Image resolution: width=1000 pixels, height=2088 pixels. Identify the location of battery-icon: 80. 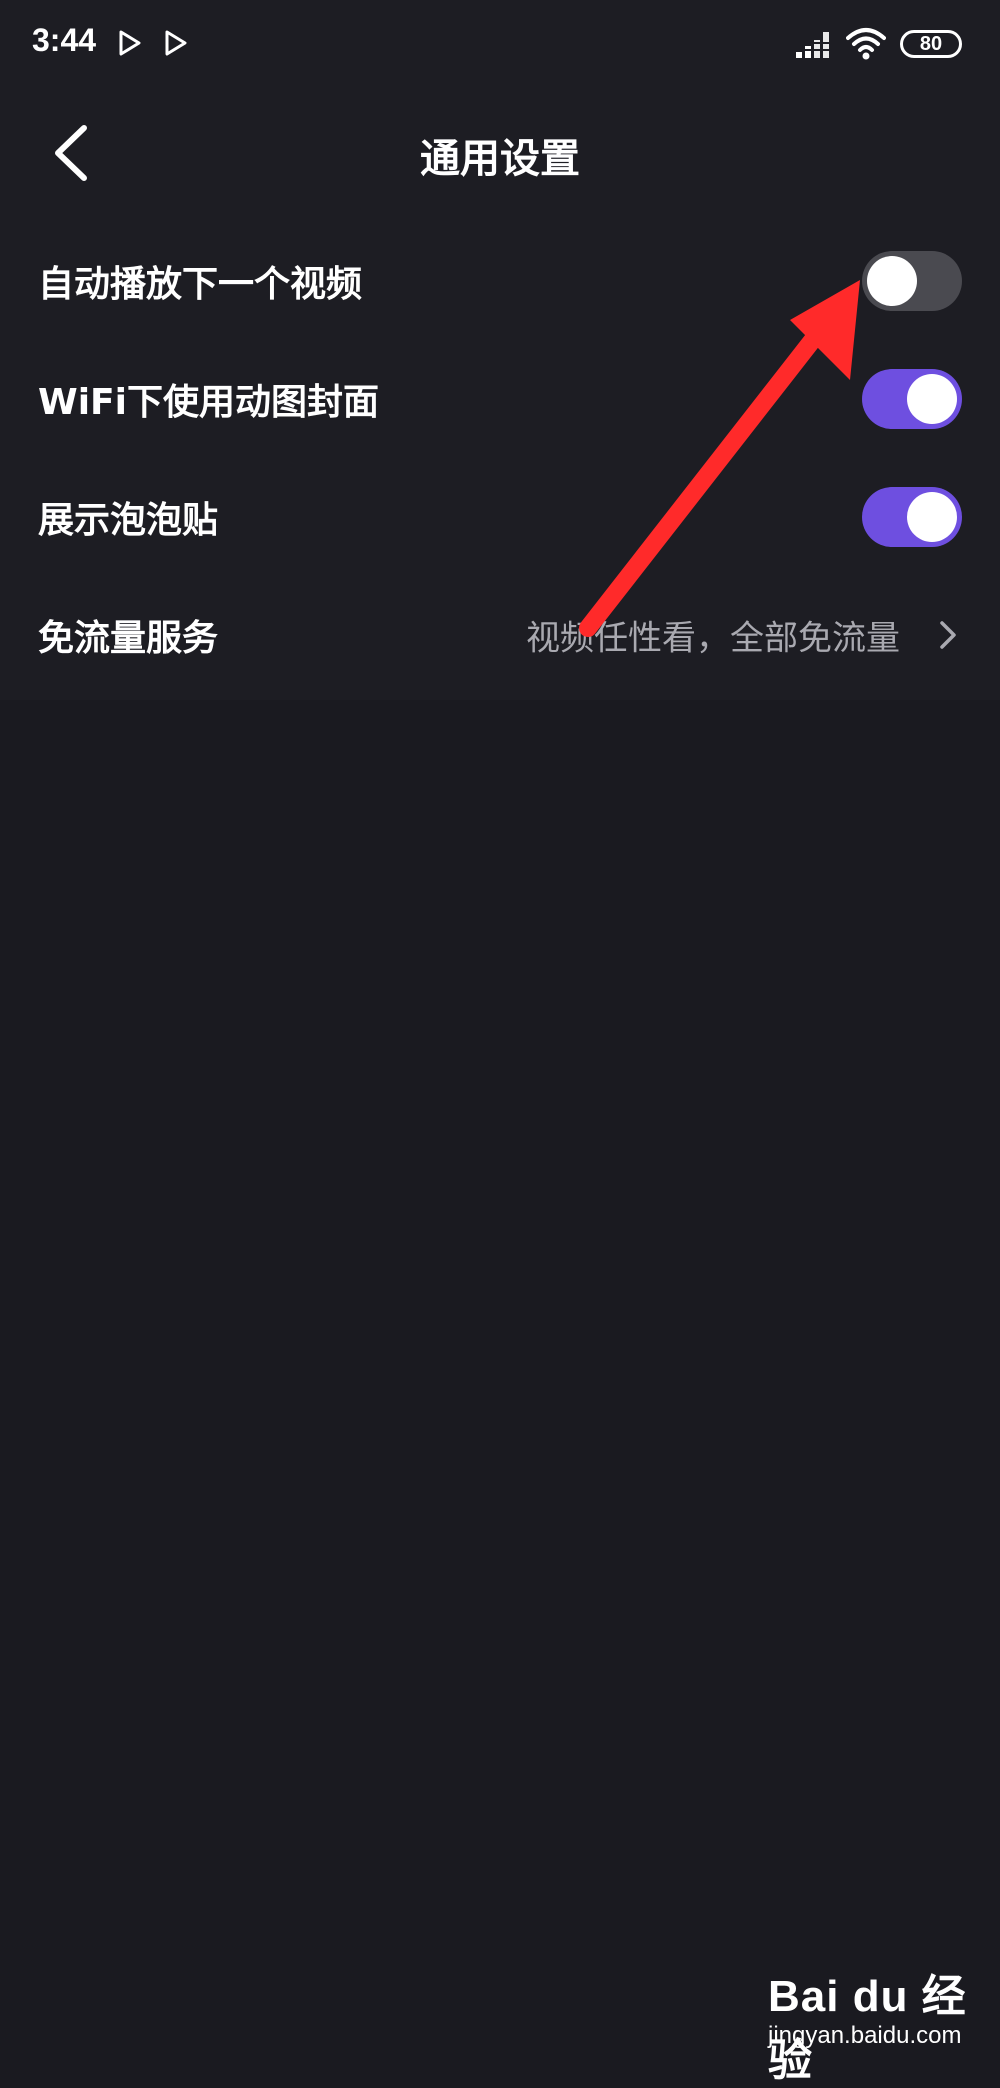
(931, 44).